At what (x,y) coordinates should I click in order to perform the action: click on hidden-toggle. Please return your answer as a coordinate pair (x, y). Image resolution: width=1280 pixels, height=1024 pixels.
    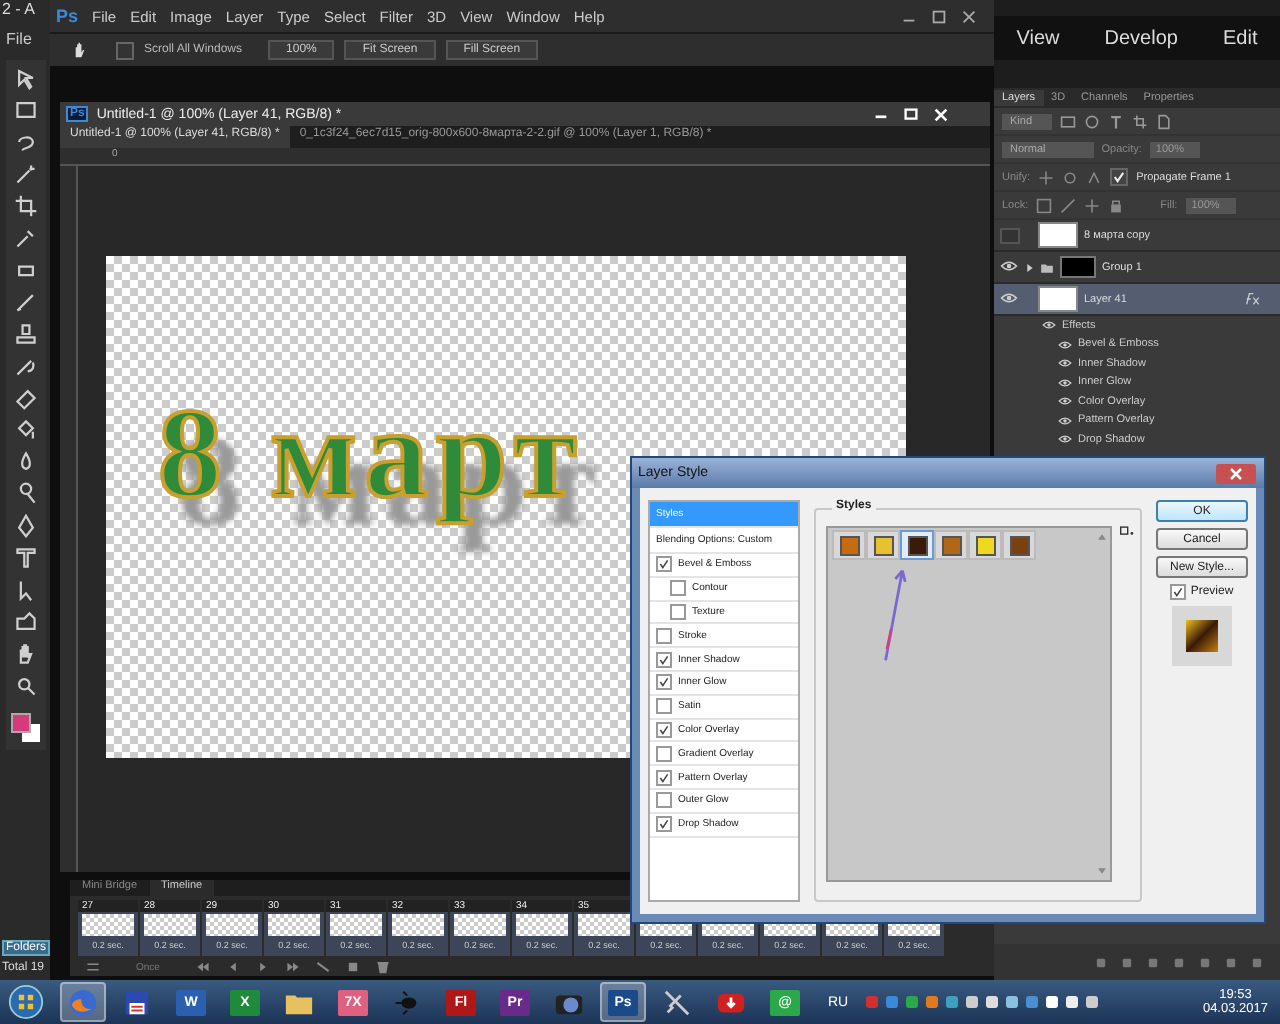
    Looking at the image, I should click on (1010, 235).